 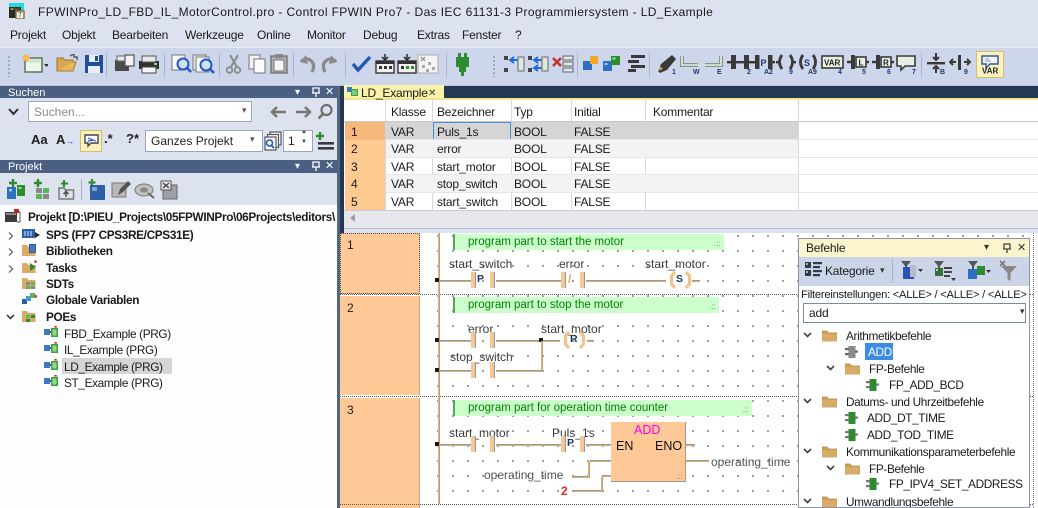 What do you see at coordinates (812, 72) in the screenshot?
I see `svg-text: A9` at bounding box center [812, 72].